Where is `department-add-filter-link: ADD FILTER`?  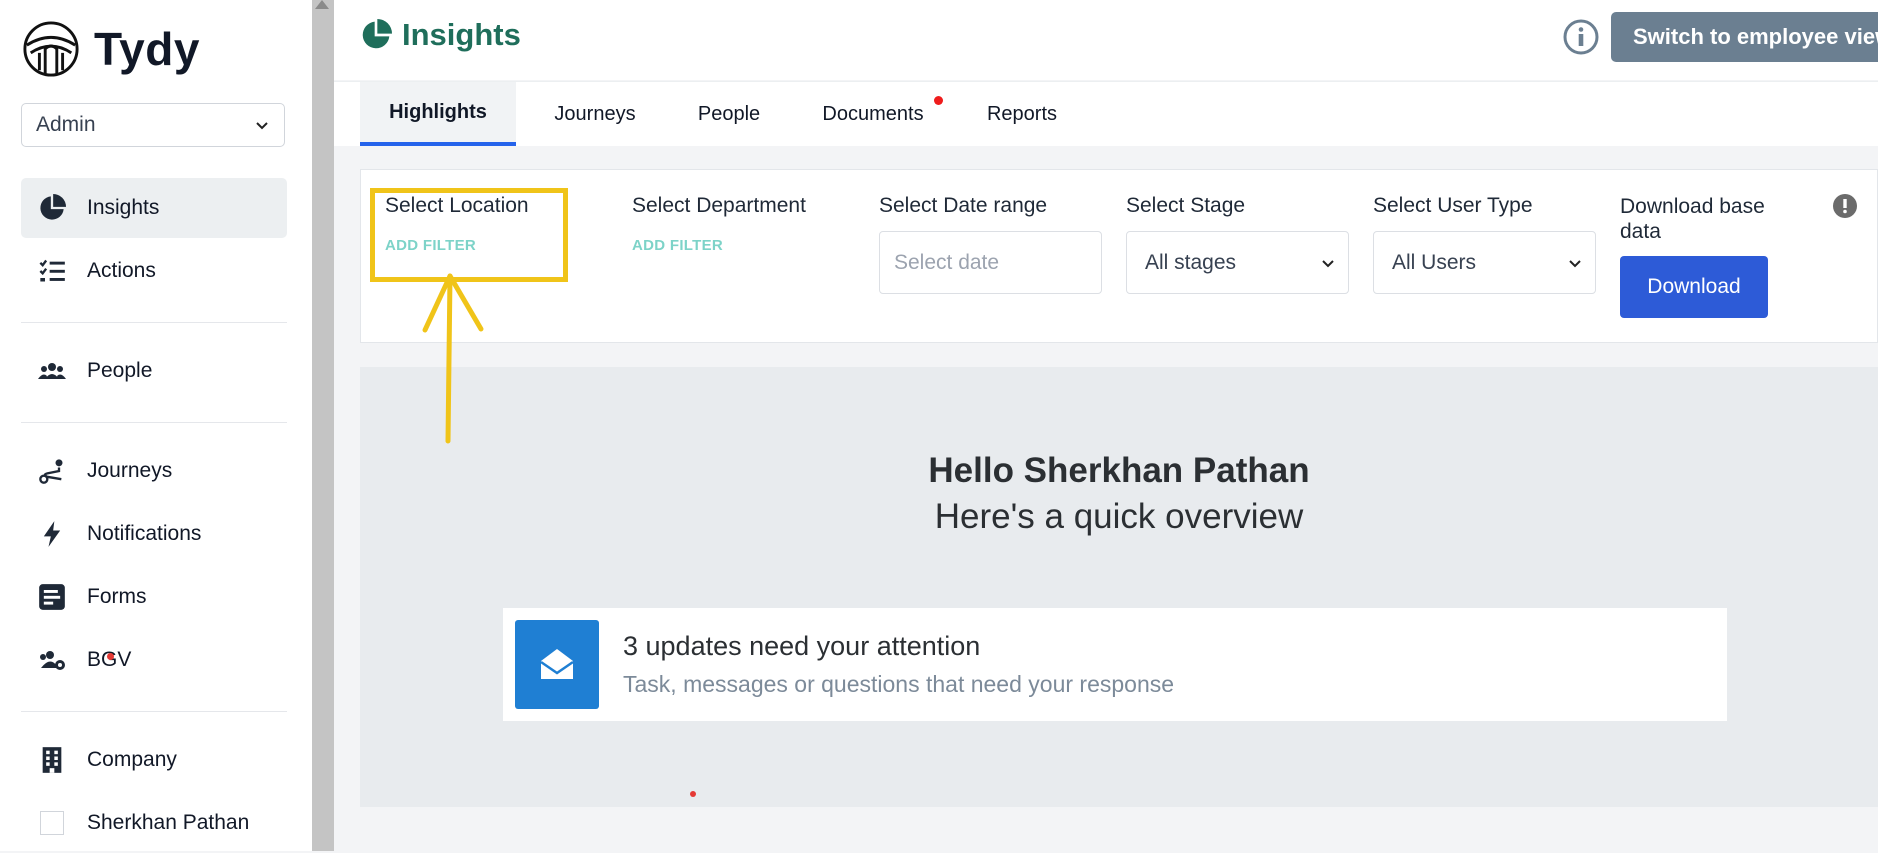
department-add-filter-link: ADD FILTER is located at coordinates (677, 245).